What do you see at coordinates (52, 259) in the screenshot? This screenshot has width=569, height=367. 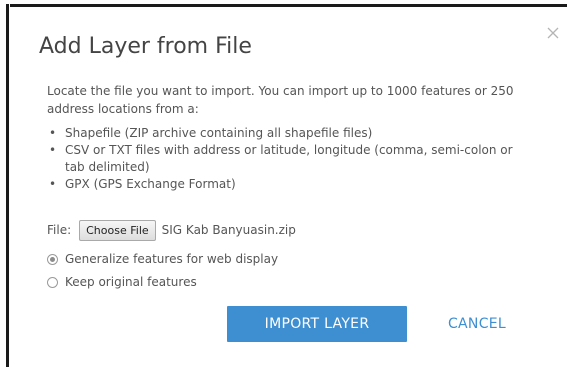 I see `generalize-radio` at bounding box center [52, 259].